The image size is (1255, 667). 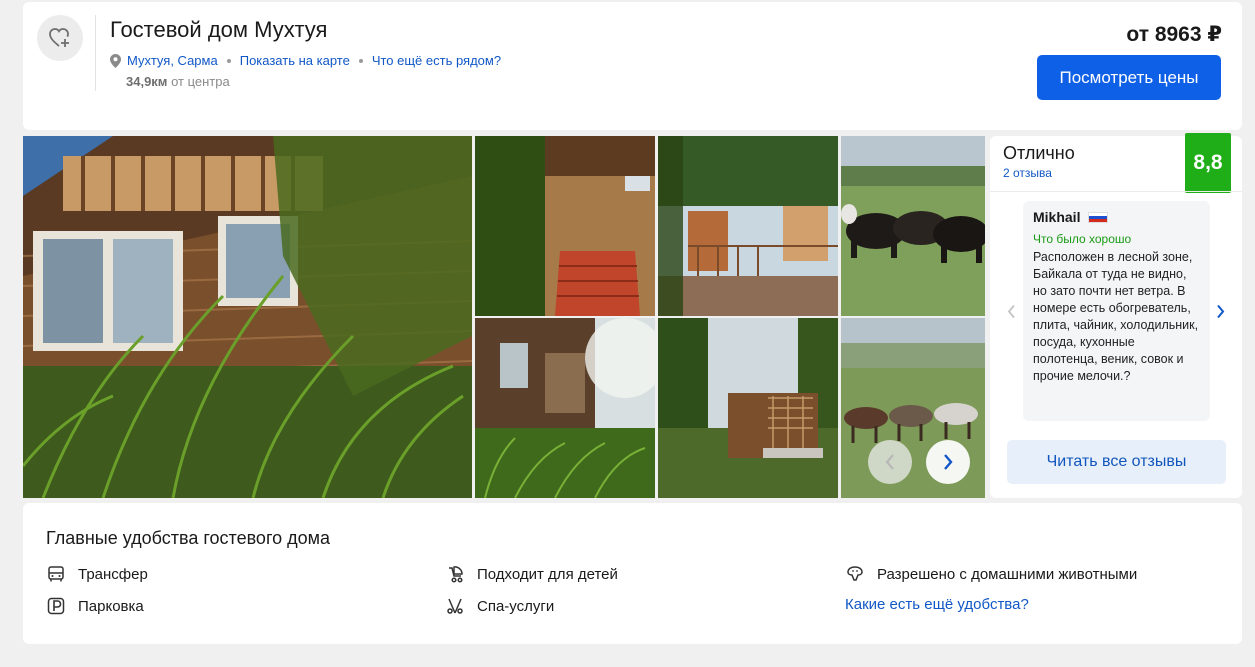 I want to click on gallery-next-button, so click(x=948, y=462).